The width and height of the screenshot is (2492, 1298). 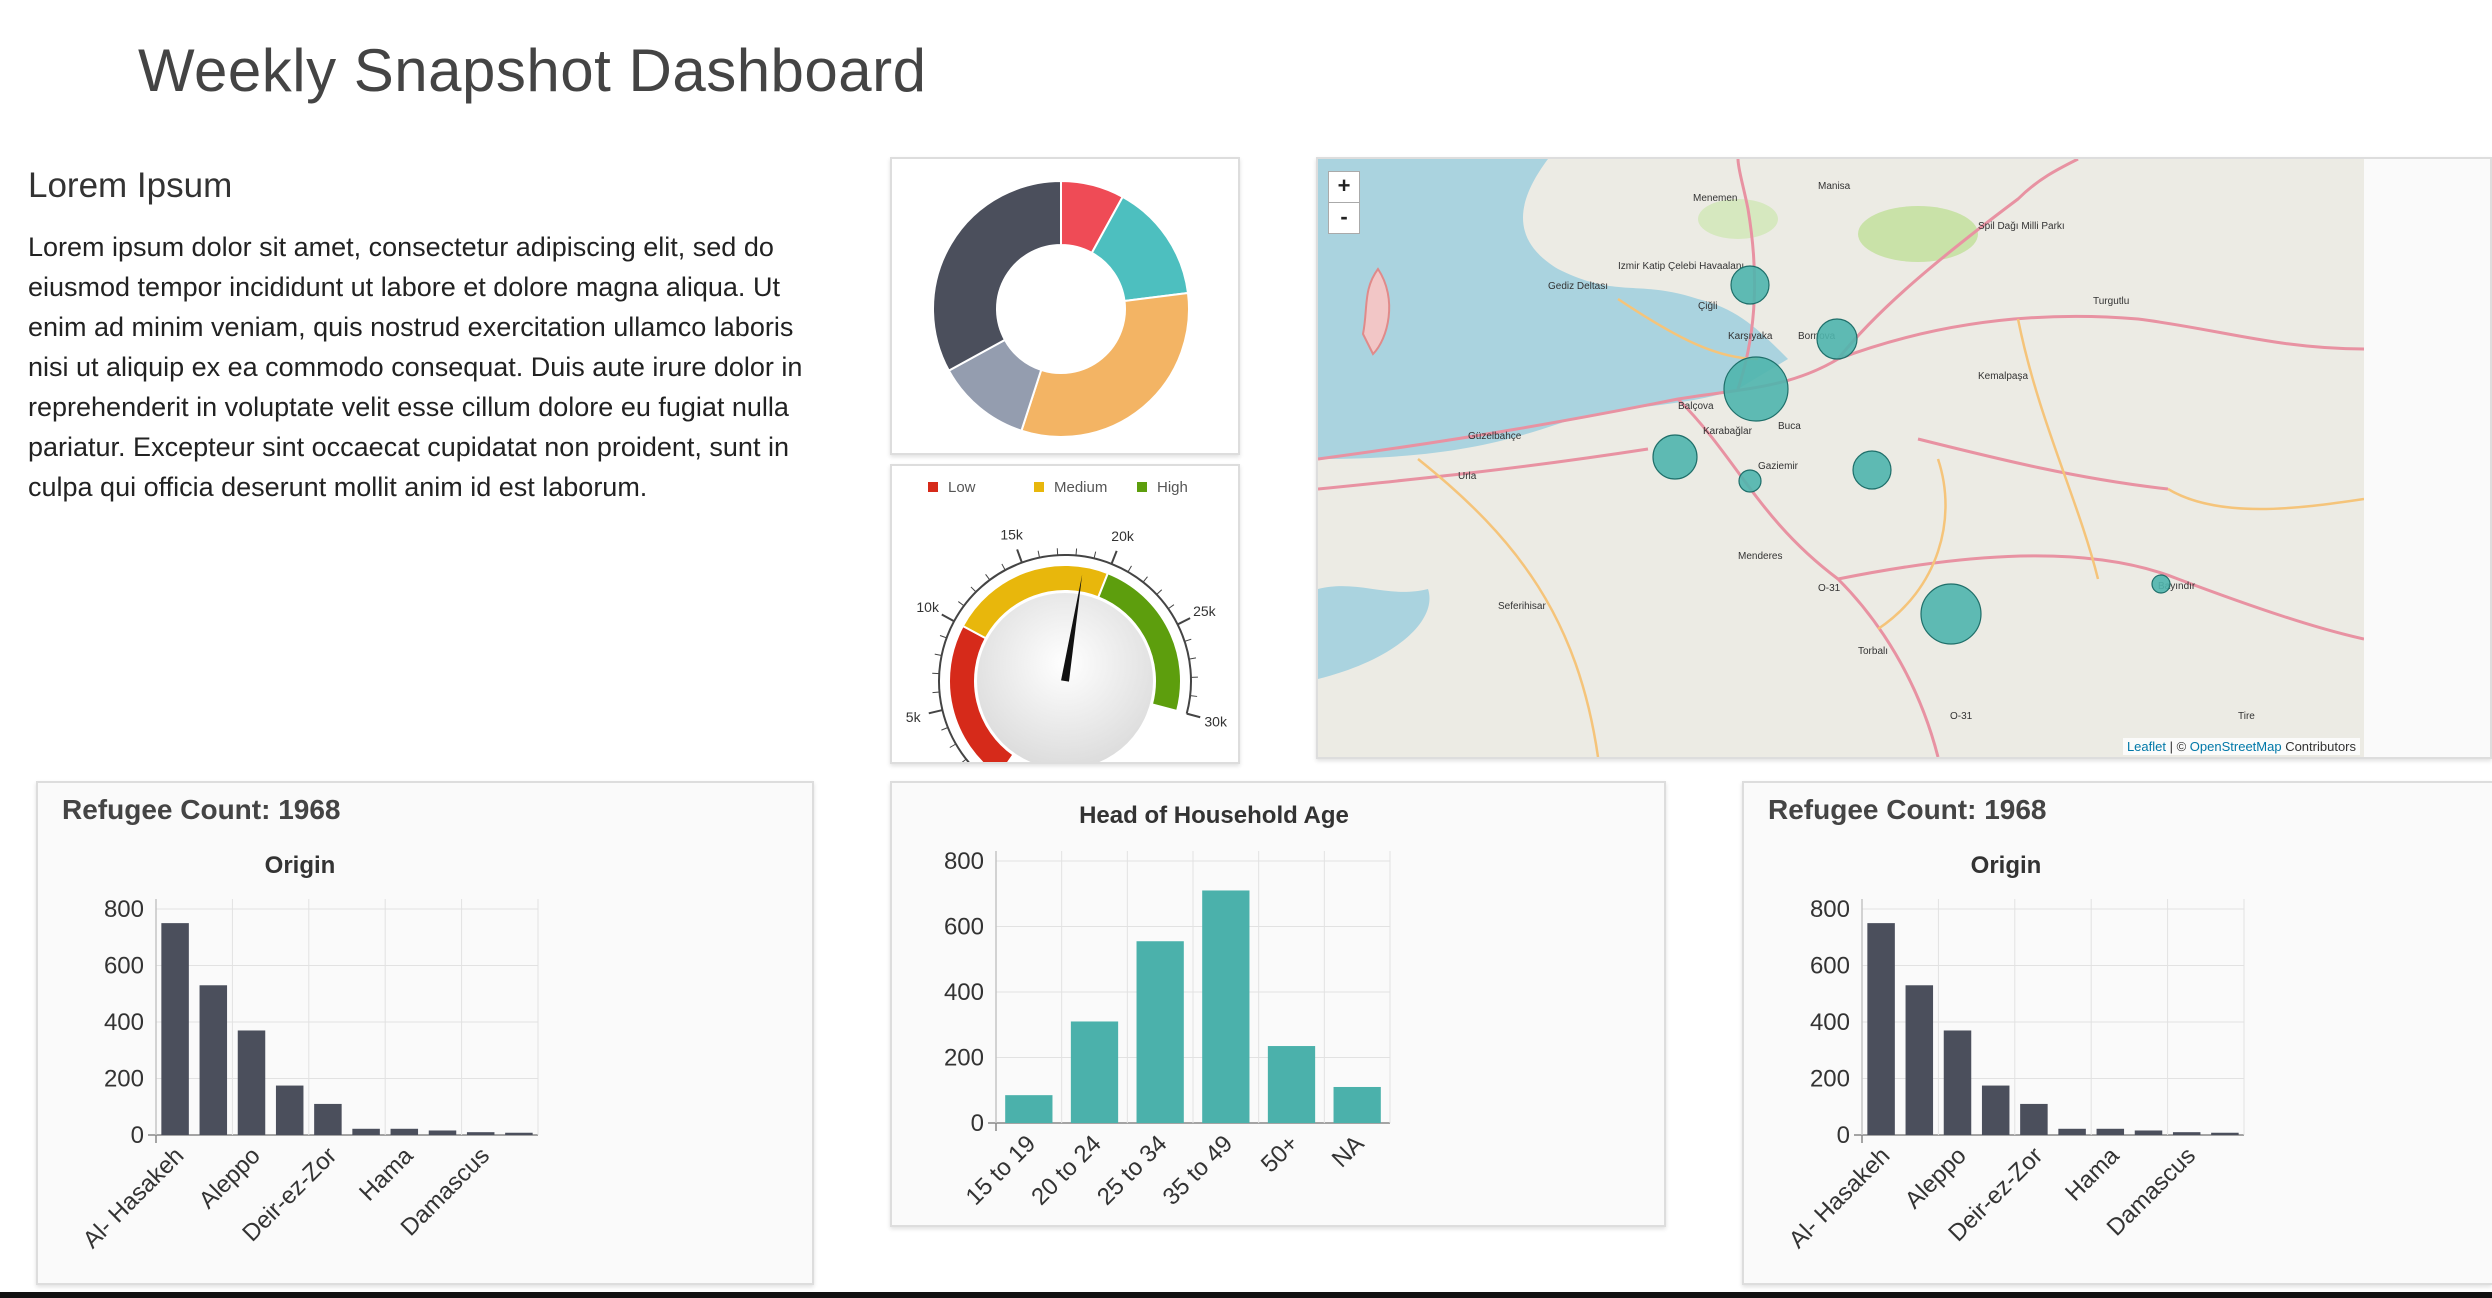 What do you see at coordinates (1344, 187) in the screenshot?
I see `zoom-in-button: +` at bounding box center [1344, 187].